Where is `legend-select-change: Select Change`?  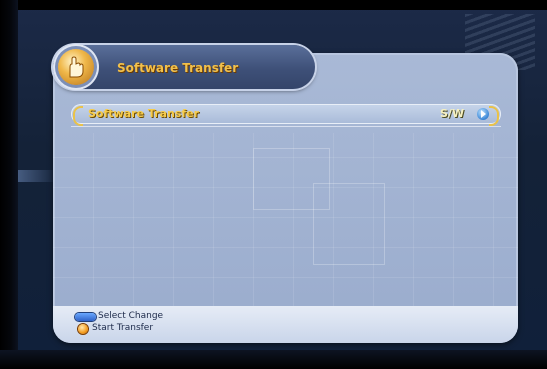
legend-select-change: Select Change is located at coordinates (131, 316).